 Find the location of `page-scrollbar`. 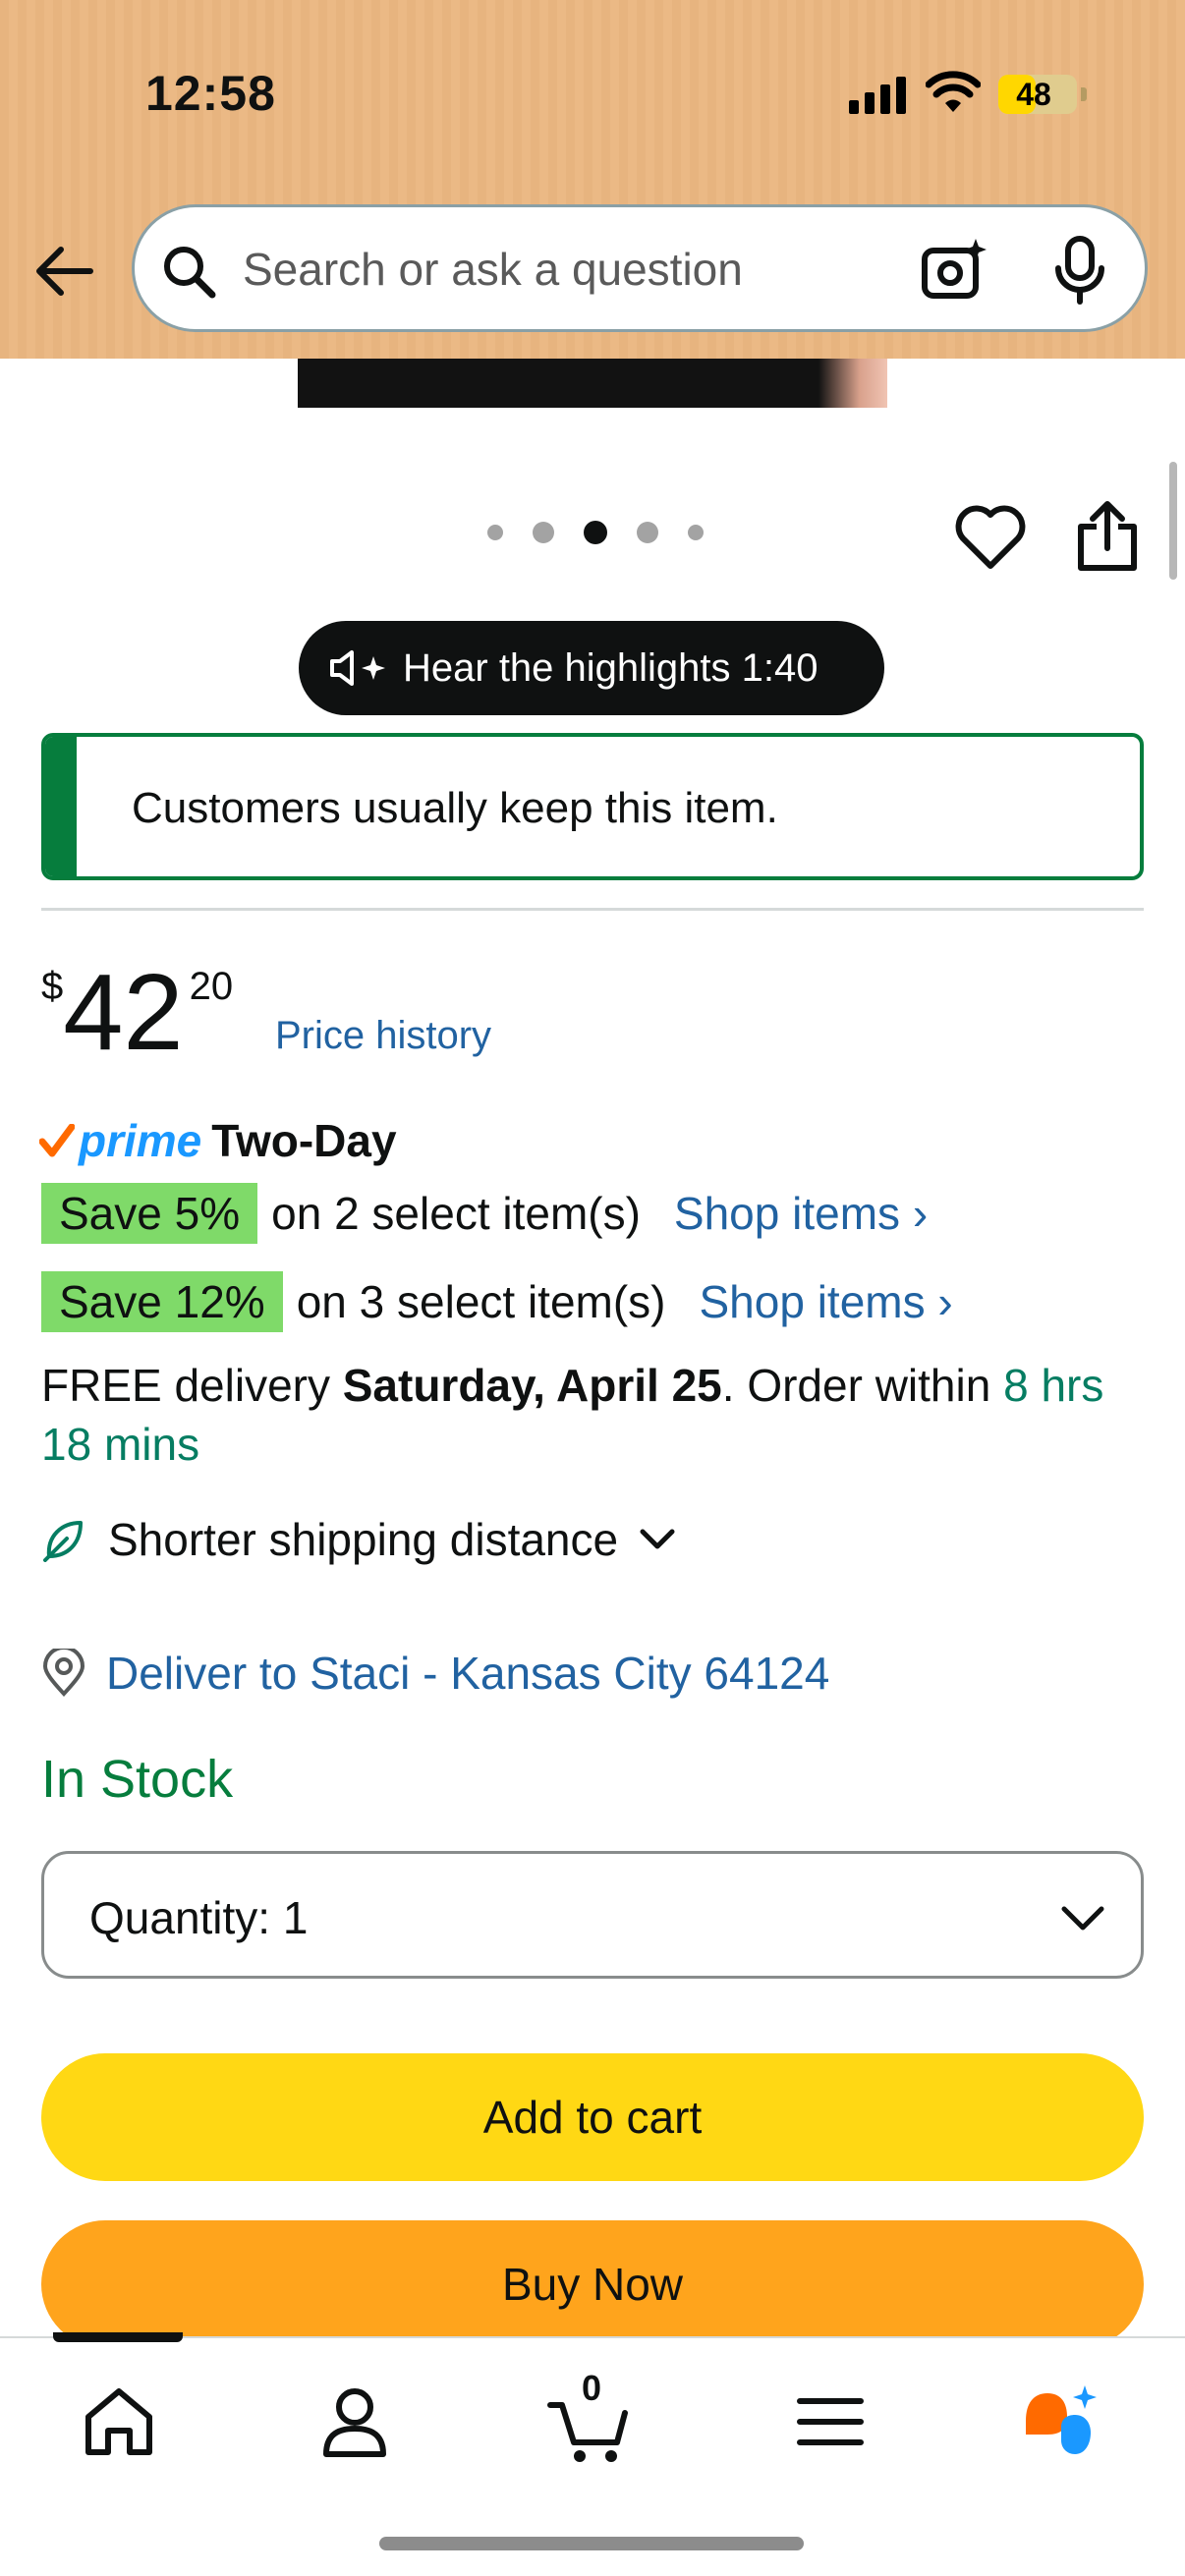

page-scrollbar is located at coordinates (1173, 521).